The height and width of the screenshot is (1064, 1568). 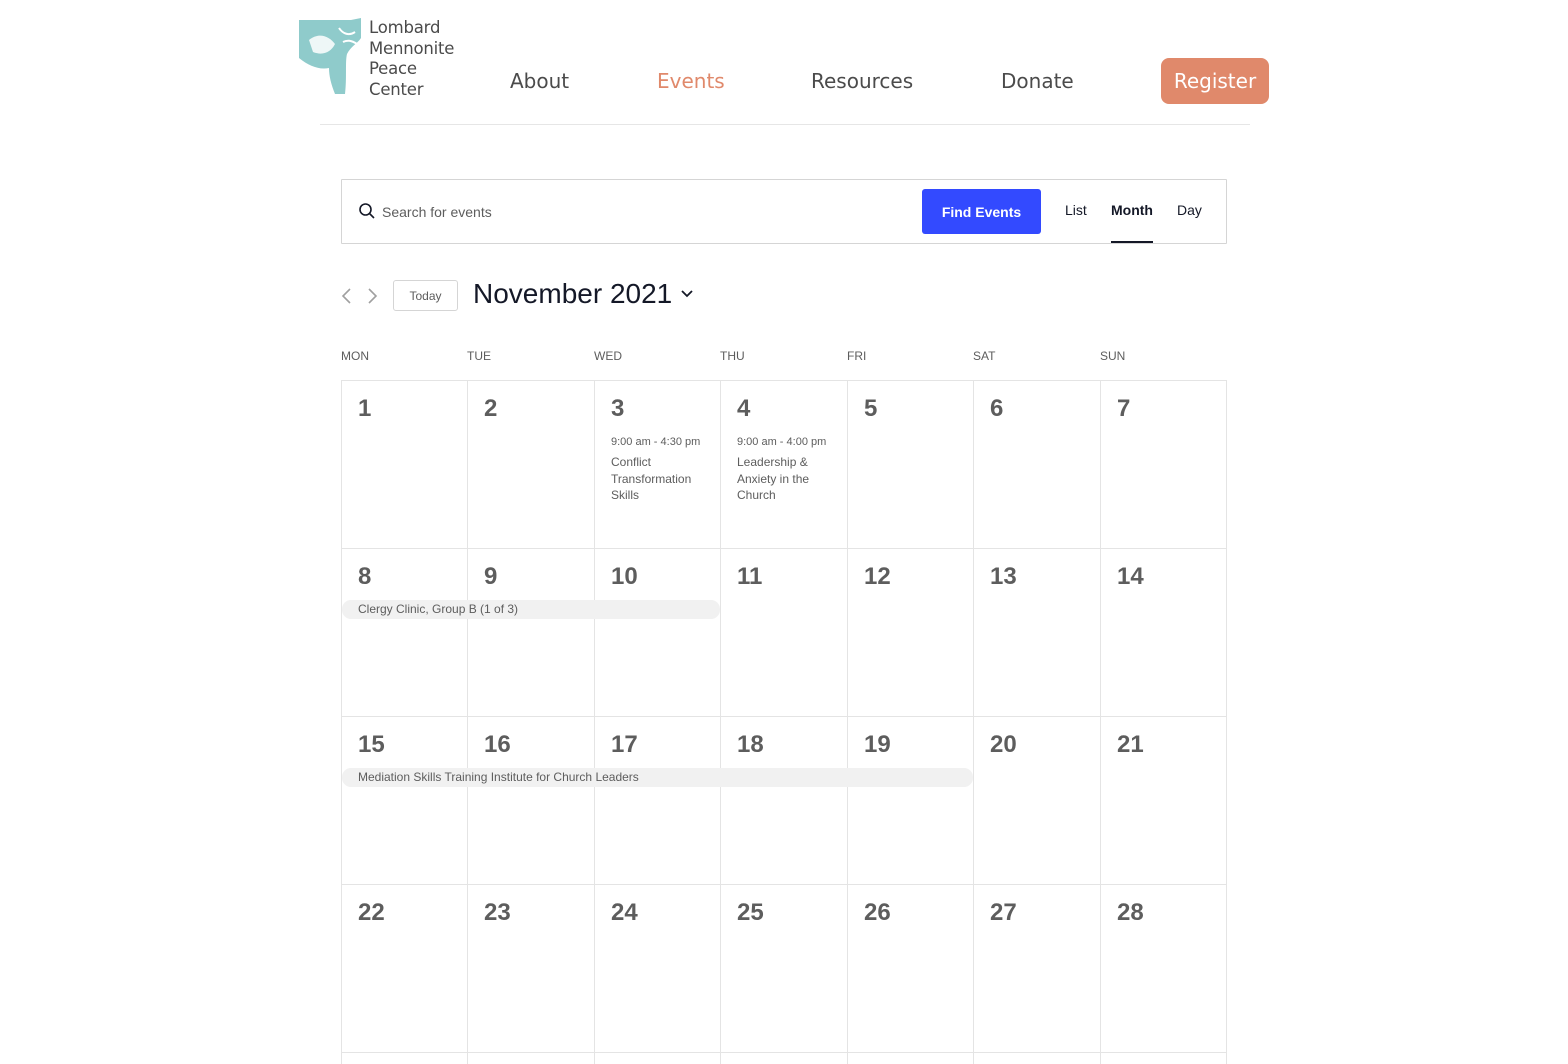 I want to click on day-cell: 5, so click(x=911, y=465).